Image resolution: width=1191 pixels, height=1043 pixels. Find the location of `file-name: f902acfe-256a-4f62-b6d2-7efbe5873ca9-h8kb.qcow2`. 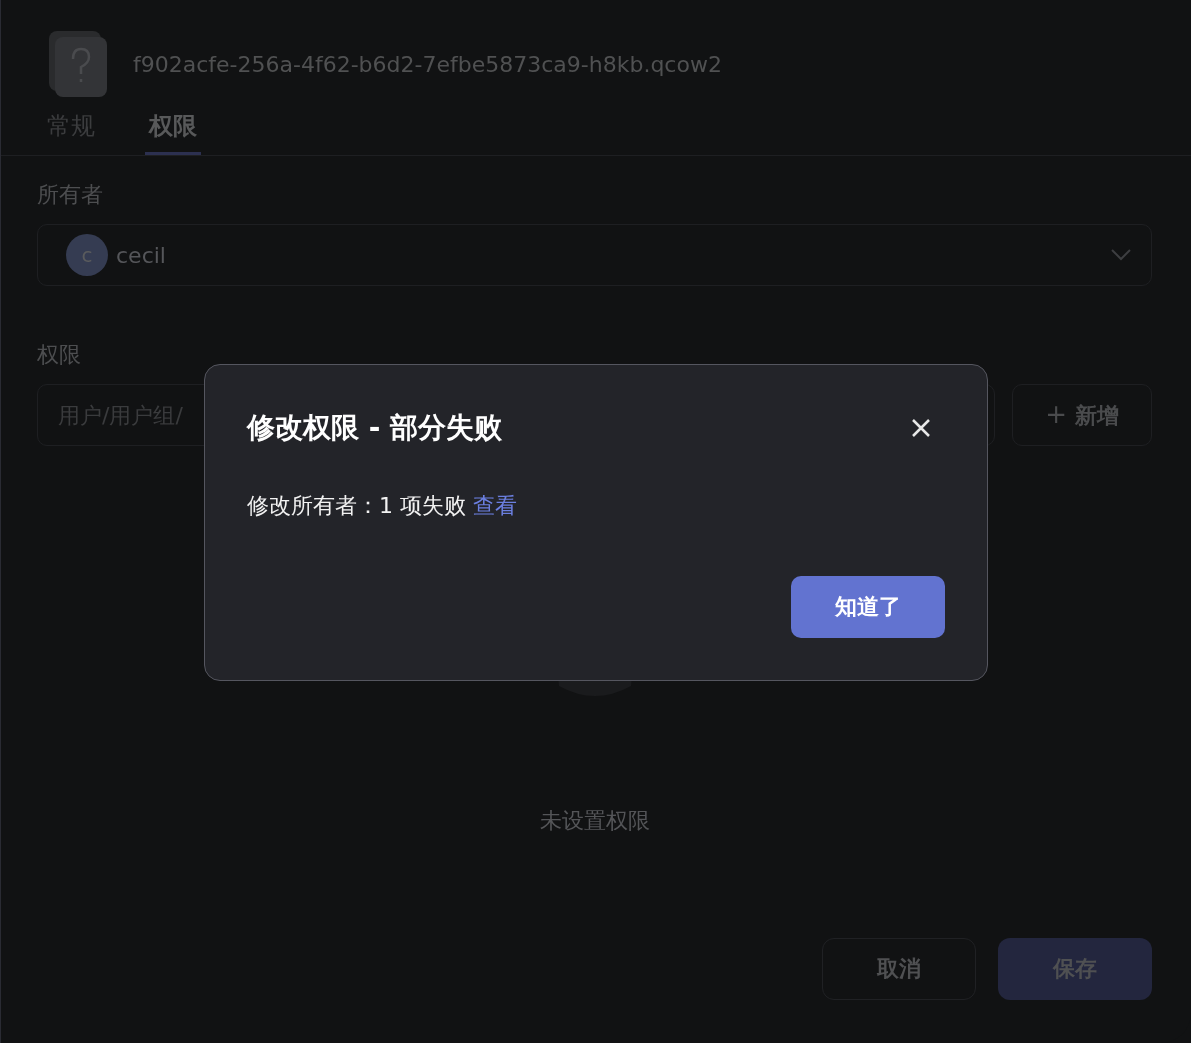

file-name: f902acfe-256a-4f62-b6d2-7efbe5873ca9-h8kb.qcow2 is located at coordinates (427, 64).